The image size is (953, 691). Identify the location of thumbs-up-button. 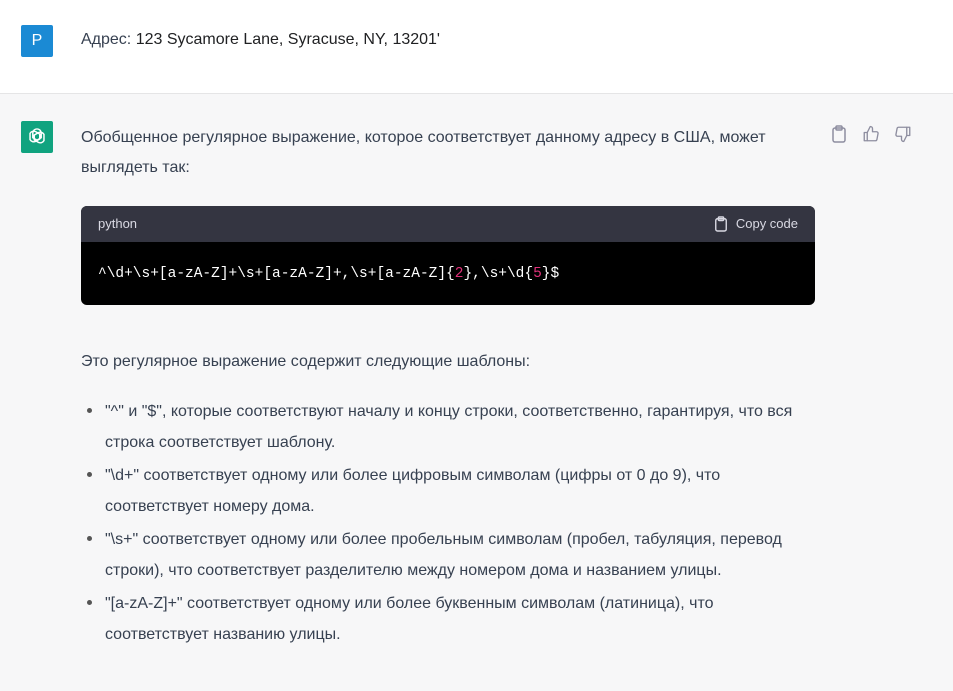
(871, 134).